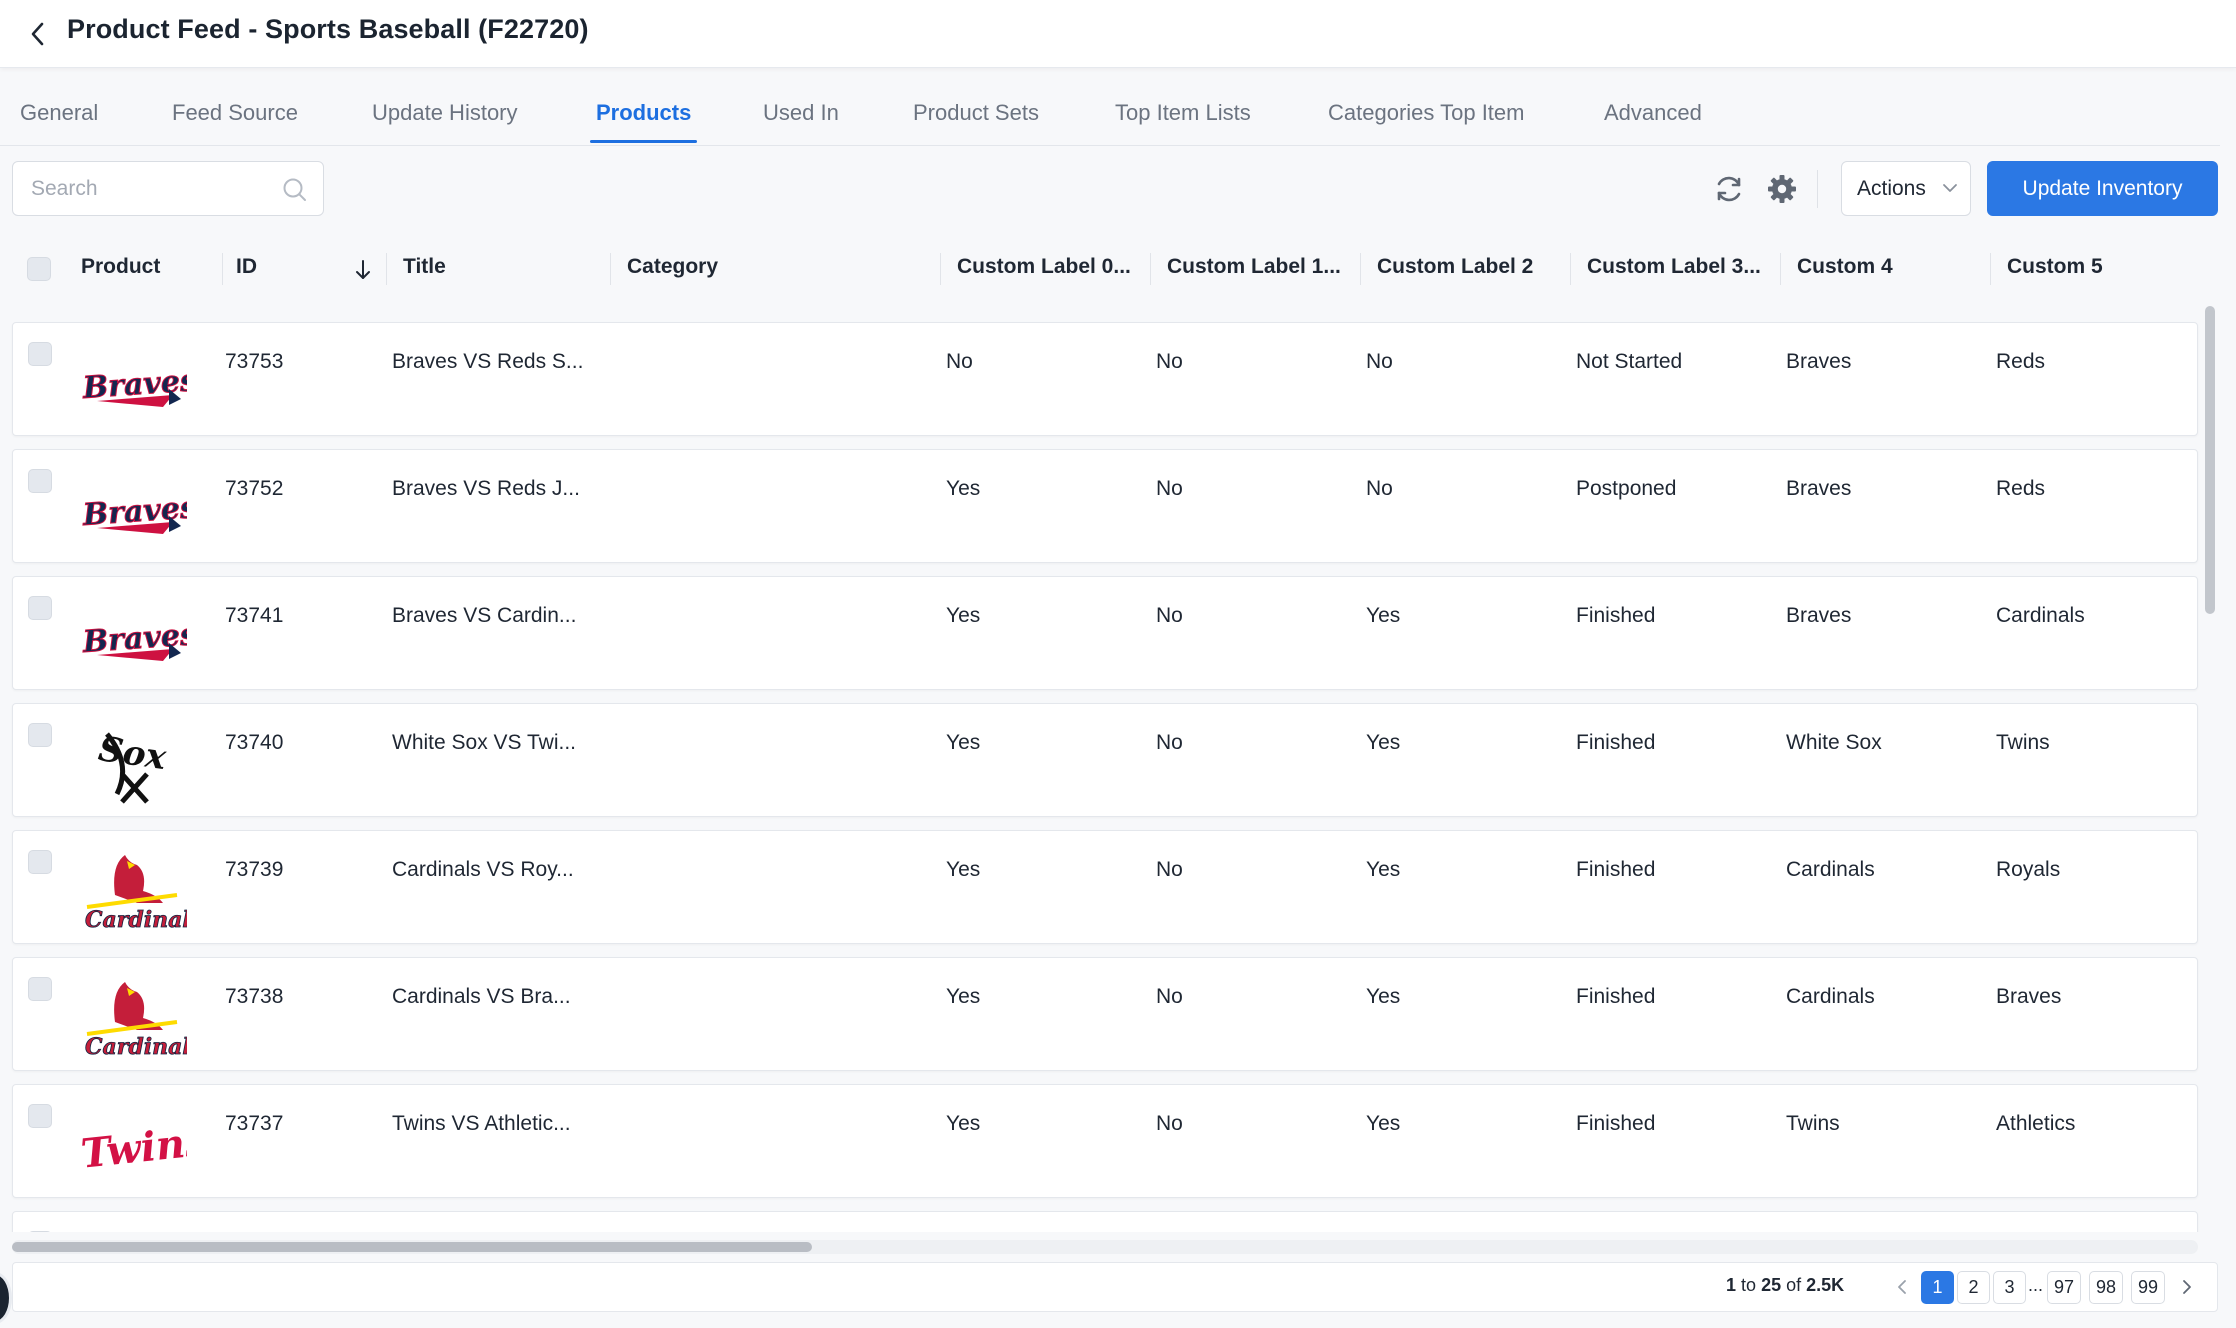  Describe the element at coordinates (1937, 1287) in the screenshot. I see `page-1-button: 1` at that location.